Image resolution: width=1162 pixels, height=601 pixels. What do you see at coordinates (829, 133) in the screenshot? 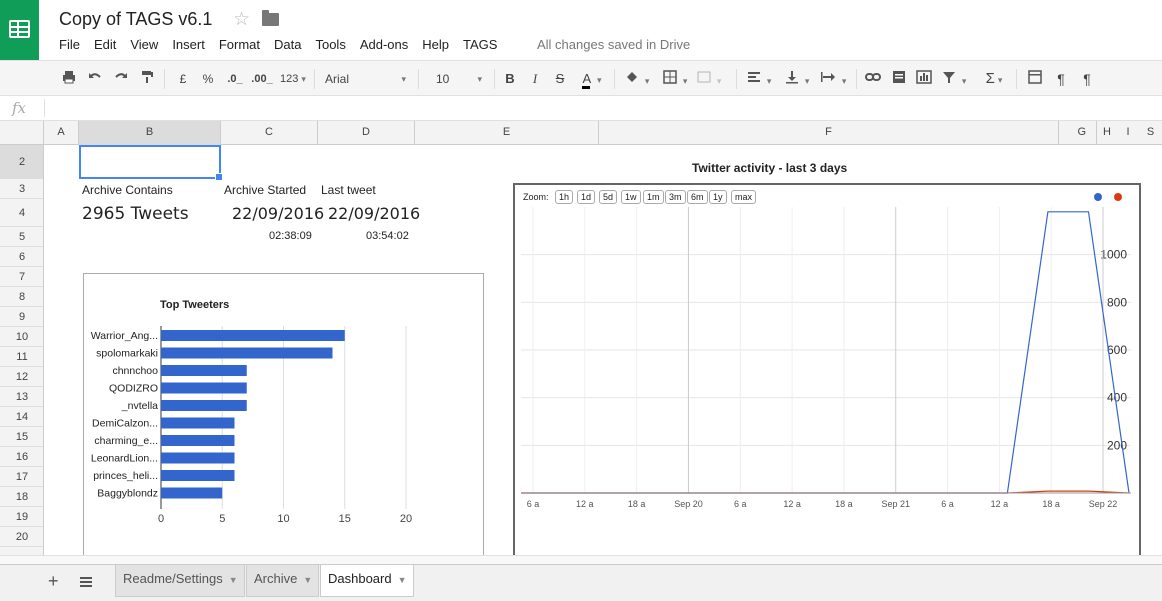
I see `column-header: F` at bounding box center [829, 133].